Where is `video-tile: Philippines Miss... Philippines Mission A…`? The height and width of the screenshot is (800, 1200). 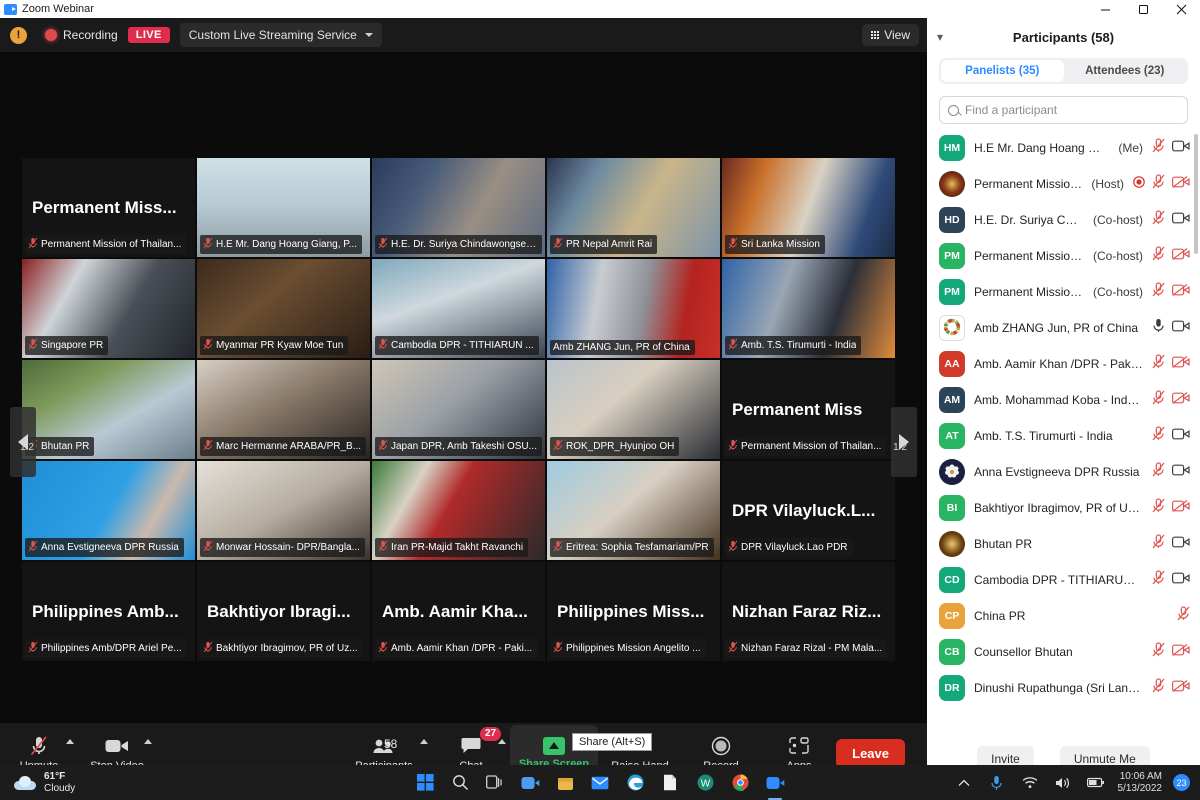
video-tile: Philippines Miss... Philippines Mission A… is located at coordinates (633, 611).